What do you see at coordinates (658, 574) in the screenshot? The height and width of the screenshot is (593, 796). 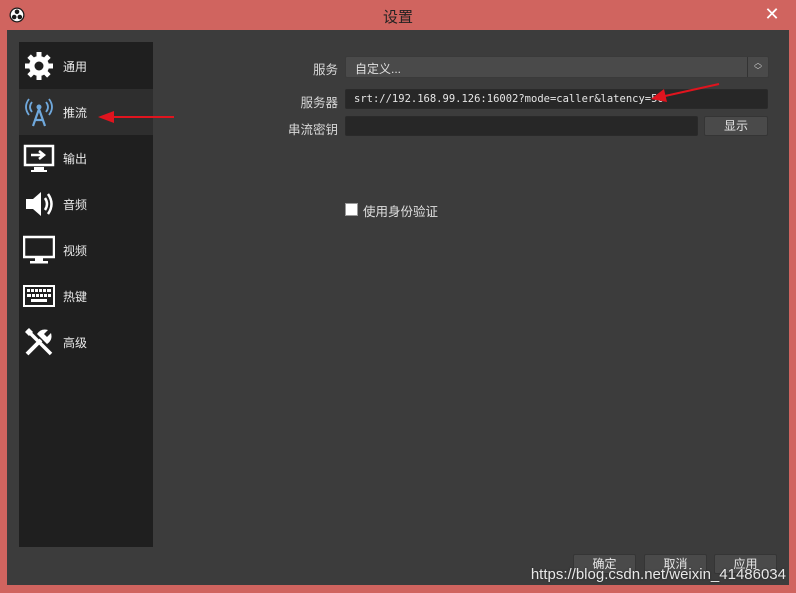 I see `watermark: https://blog.csdn.net/weixin_41486034` at bounding box center [658, 574].